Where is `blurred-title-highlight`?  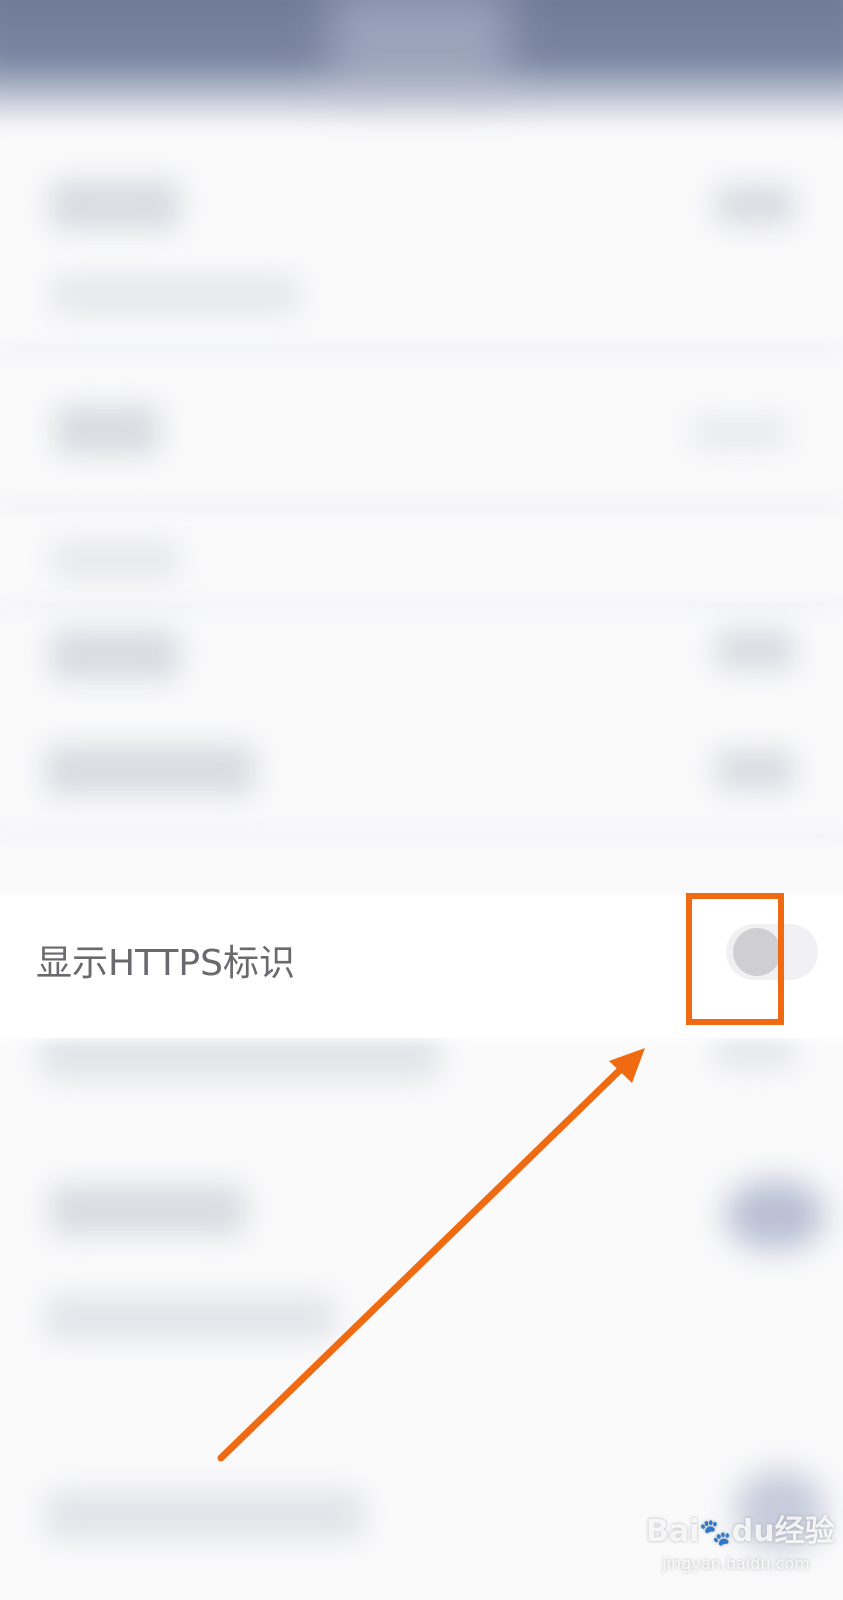
blurred-title-highlight is located at coordinates (420, 45).